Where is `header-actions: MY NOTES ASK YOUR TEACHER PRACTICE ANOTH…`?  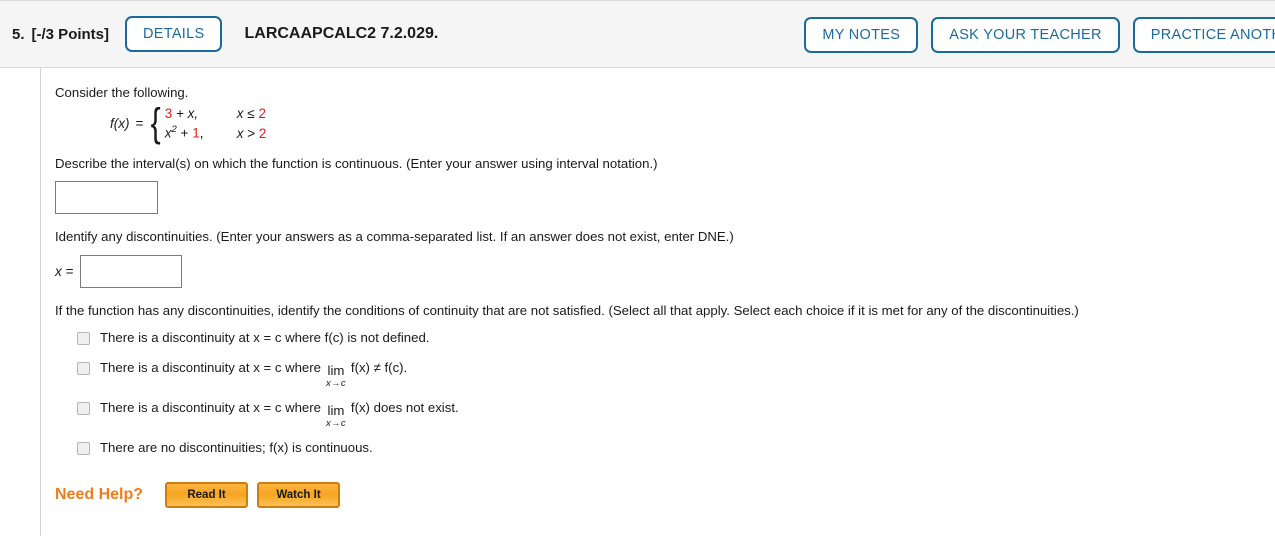 header-actions: MY NOTES ASK YOUR TEACHER PRACTICE ANOTH… is located at coordinates (1039, 34).